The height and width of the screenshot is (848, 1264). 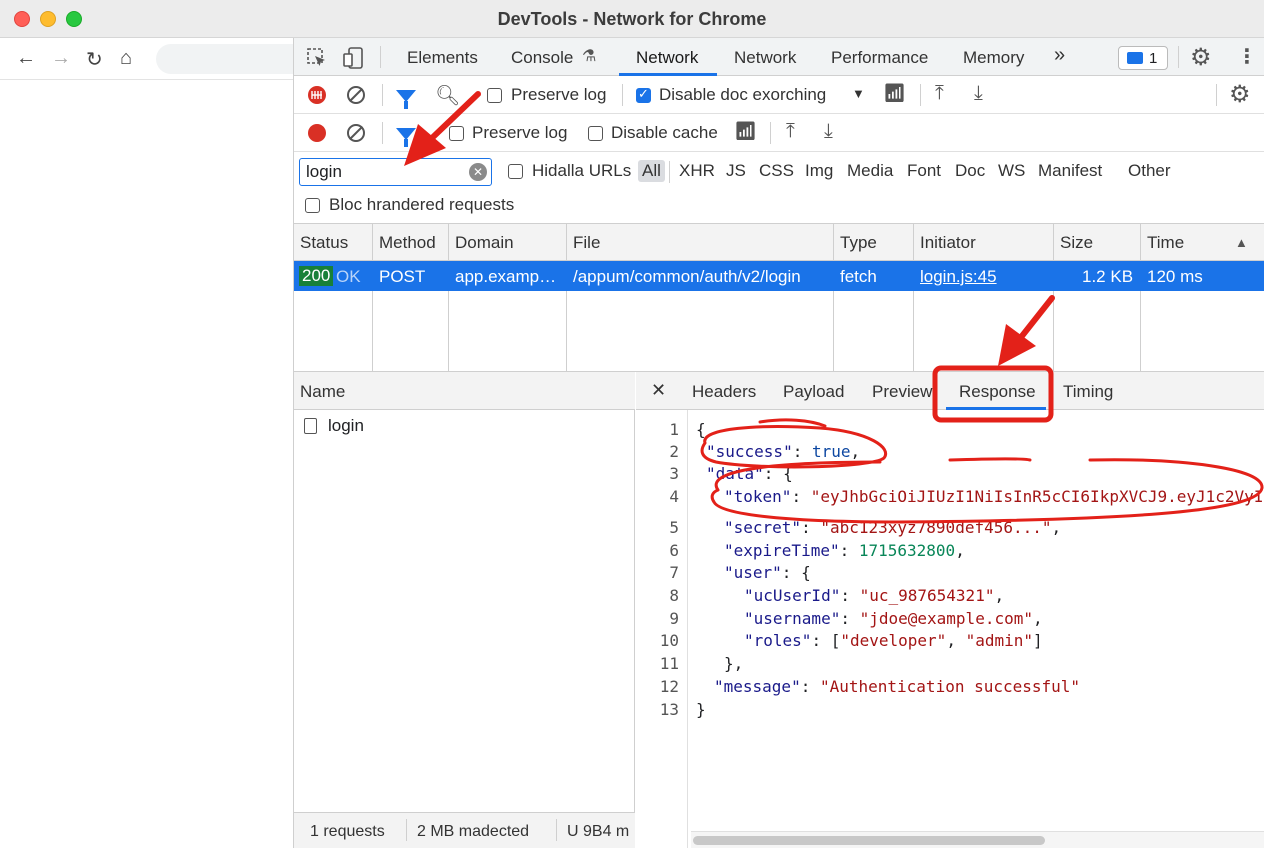 I want to click on back-arrow-icon: ←, so click(x=26, y=58).